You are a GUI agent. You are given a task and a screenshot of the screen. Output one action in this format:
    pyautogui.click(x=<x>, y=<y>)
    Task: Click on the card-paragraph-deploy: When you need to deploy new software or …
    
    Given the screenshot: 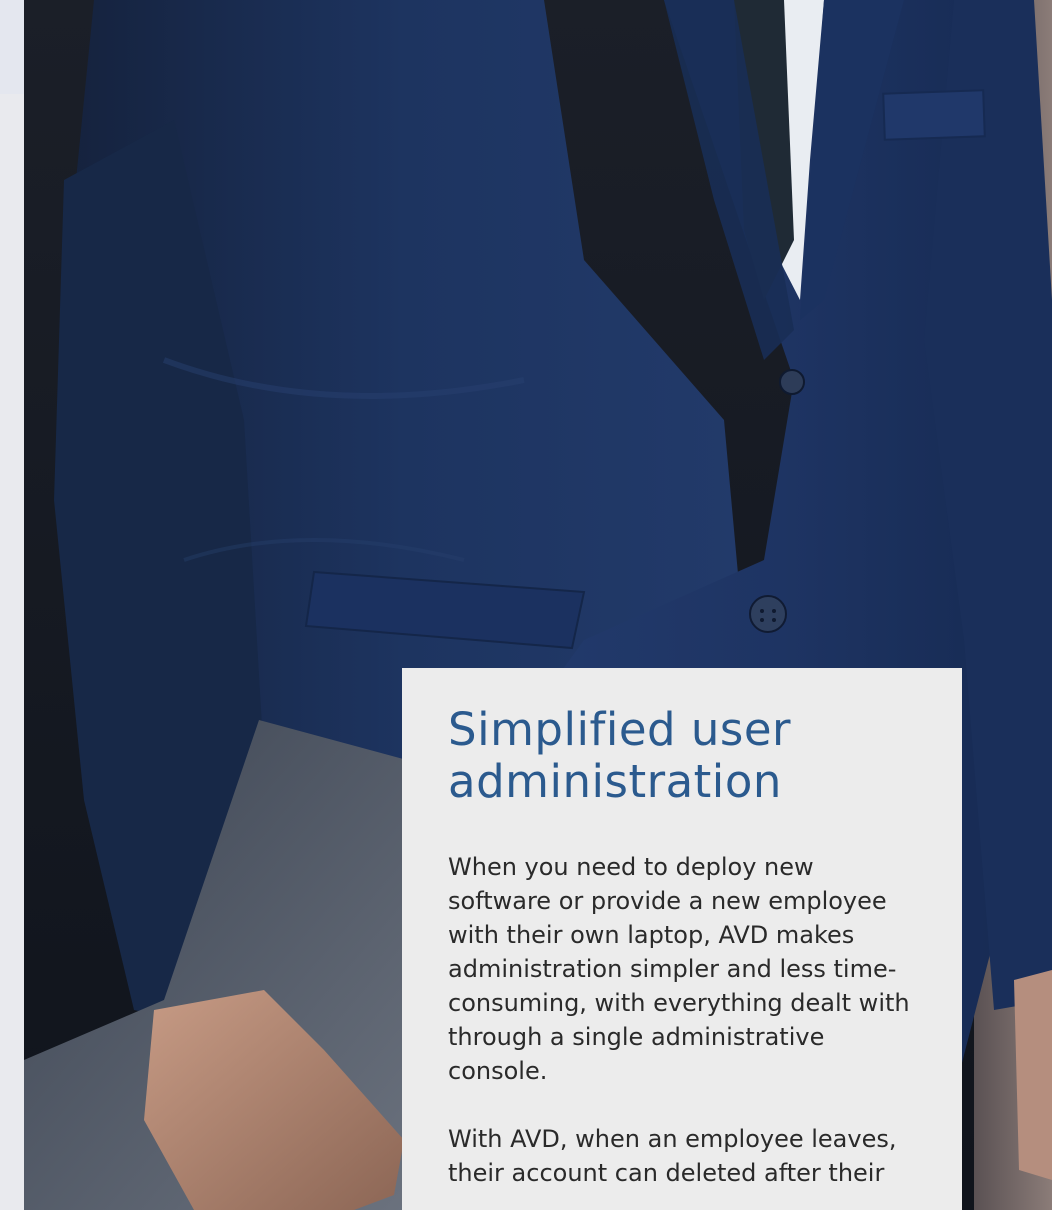 What is the action you would take?
    pyautogui.click(x=679, y=969)
    